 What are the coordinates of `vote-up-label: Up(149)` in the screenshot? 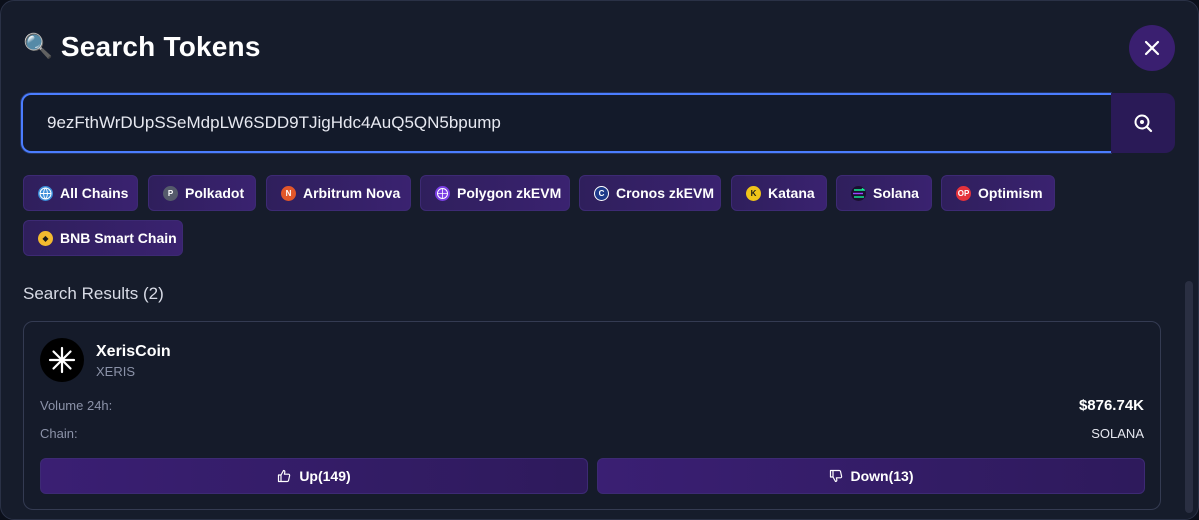 It's located at (325, 476).